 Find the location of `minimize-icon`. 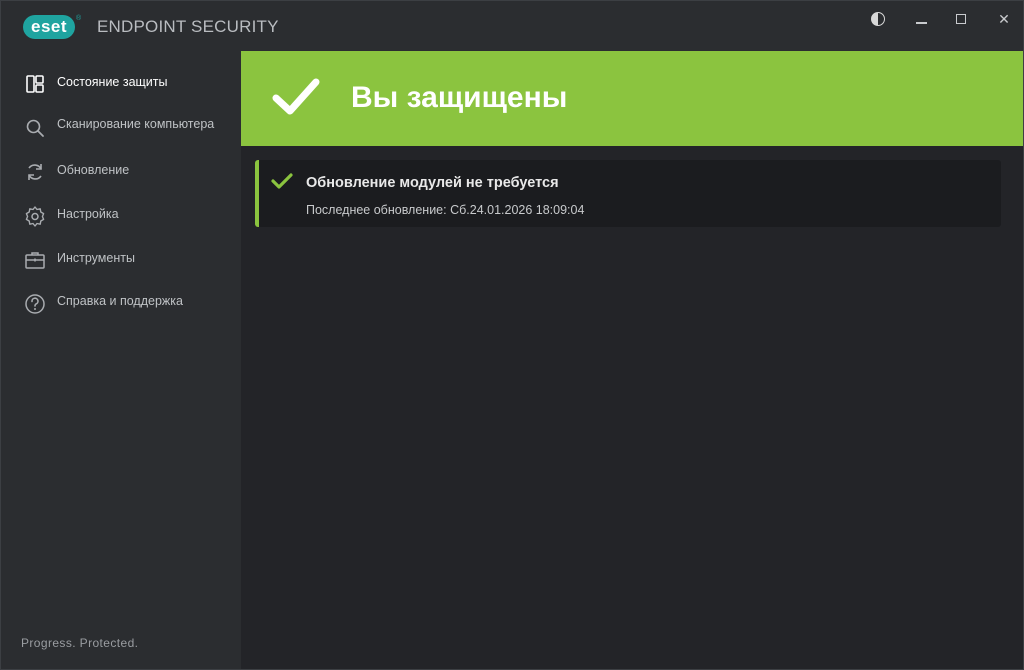

minimize-icon is located at coordinates (921, 23).